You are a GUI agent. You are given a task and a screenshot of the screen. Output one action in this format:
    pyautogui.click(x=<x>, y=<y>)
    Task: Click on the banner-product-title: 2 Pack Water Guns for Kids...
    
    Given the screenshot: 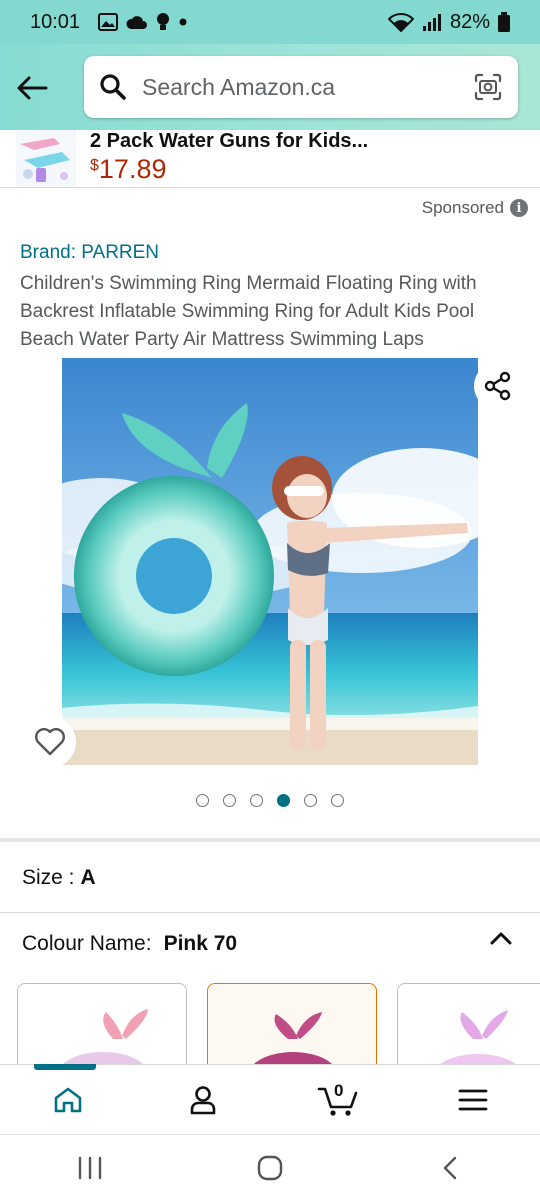 What is the action you would take?
    pyautogui.click(x=229, y=141)
    